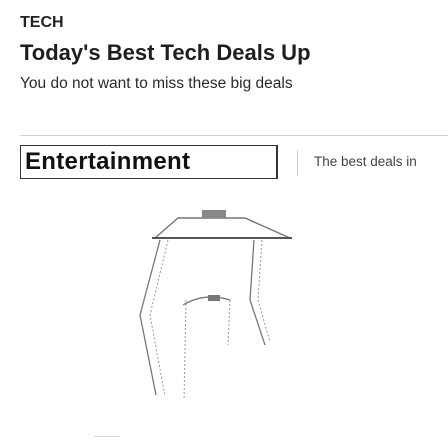 The image size is (448, 448). I want to click on article-subheadline: You do not want to miss these big deals, so click(156, 83).